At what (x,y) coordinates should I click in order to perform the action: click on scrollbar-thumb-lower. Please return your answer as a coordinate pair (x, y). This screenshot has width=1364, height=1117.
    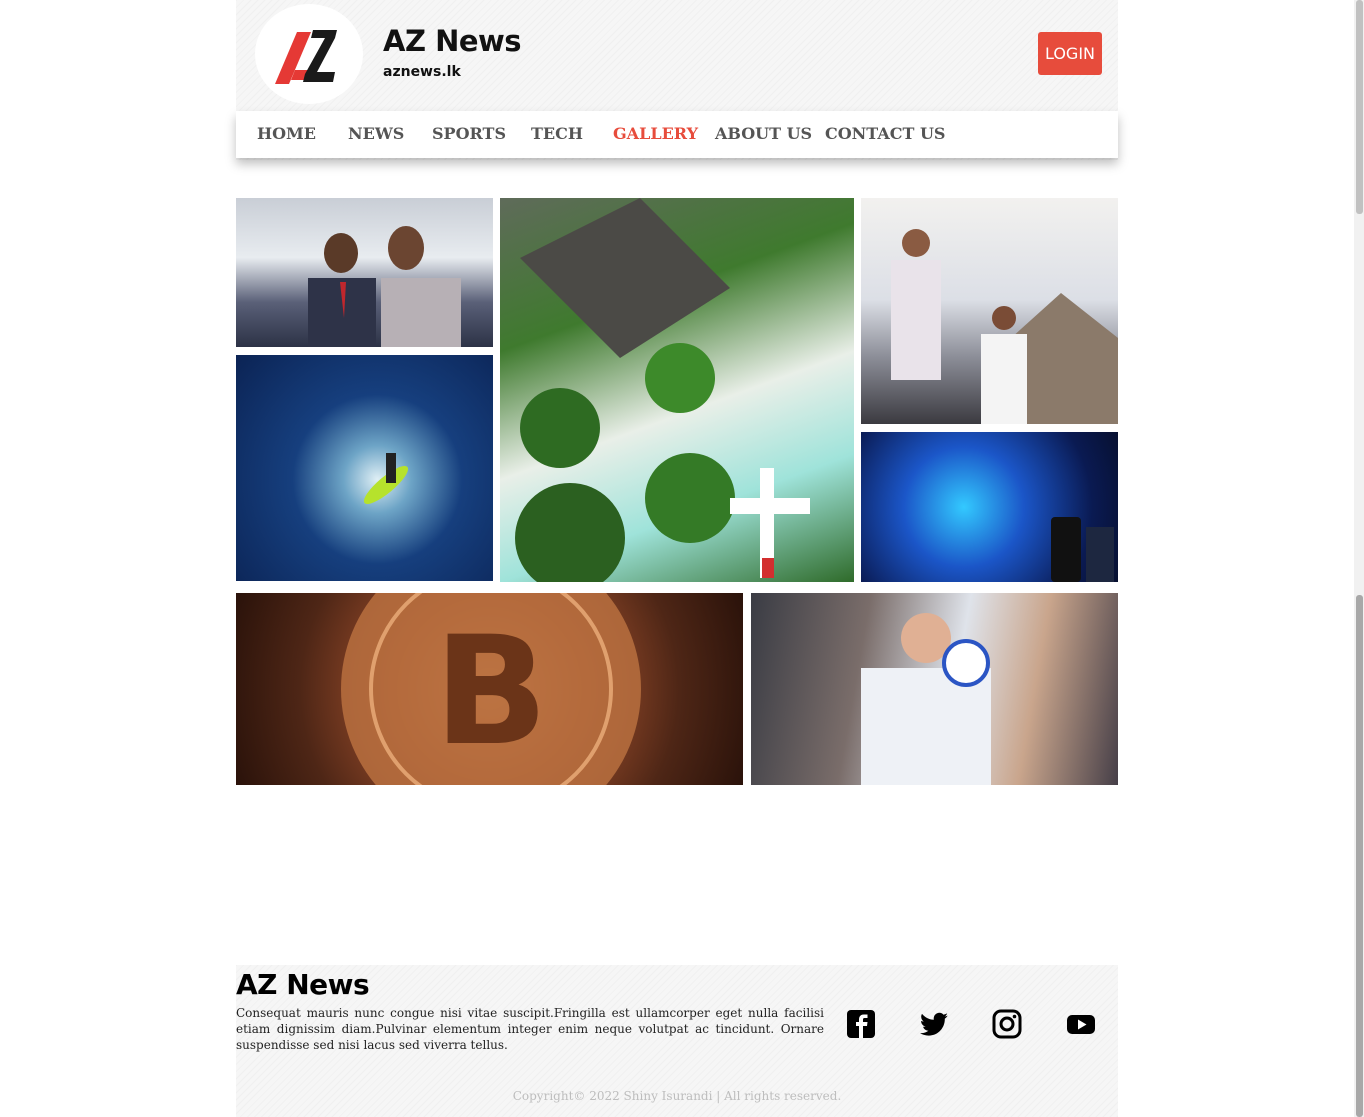
    Looking at the image, I should click on (1359, 856).